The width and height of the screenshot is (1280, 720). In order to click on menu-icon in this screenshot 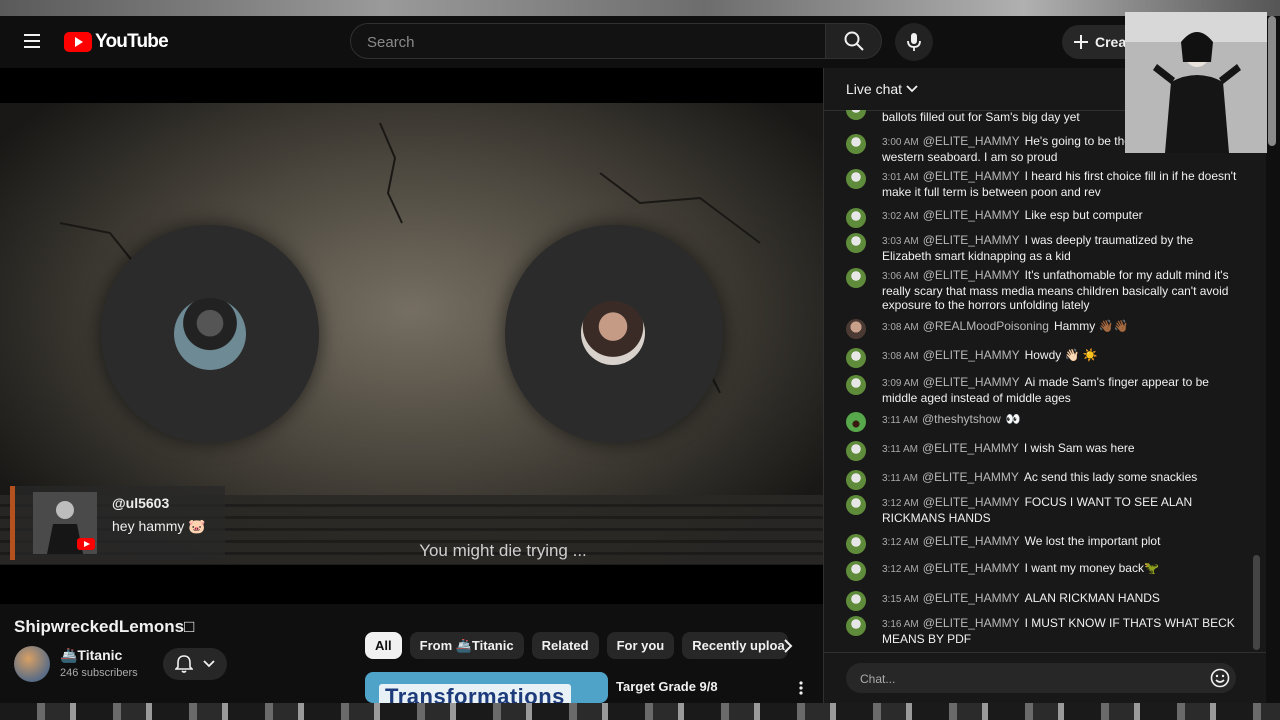, I will do `click(32, 41)`.